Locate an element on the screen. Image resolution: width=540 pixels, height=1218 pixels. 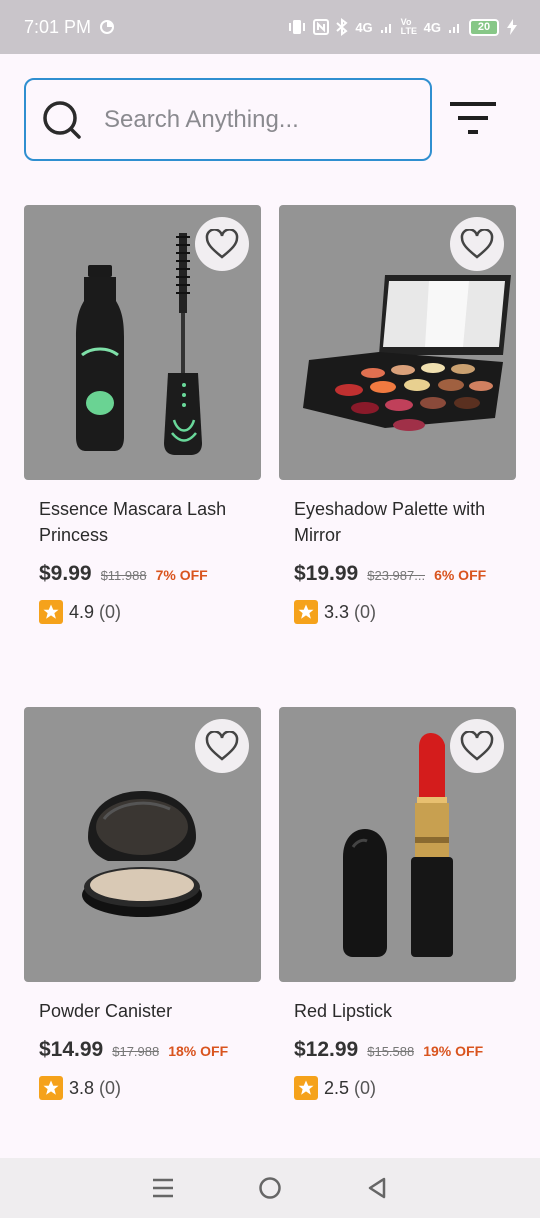
battery-level: 20 is located at coordinates (484, 27).